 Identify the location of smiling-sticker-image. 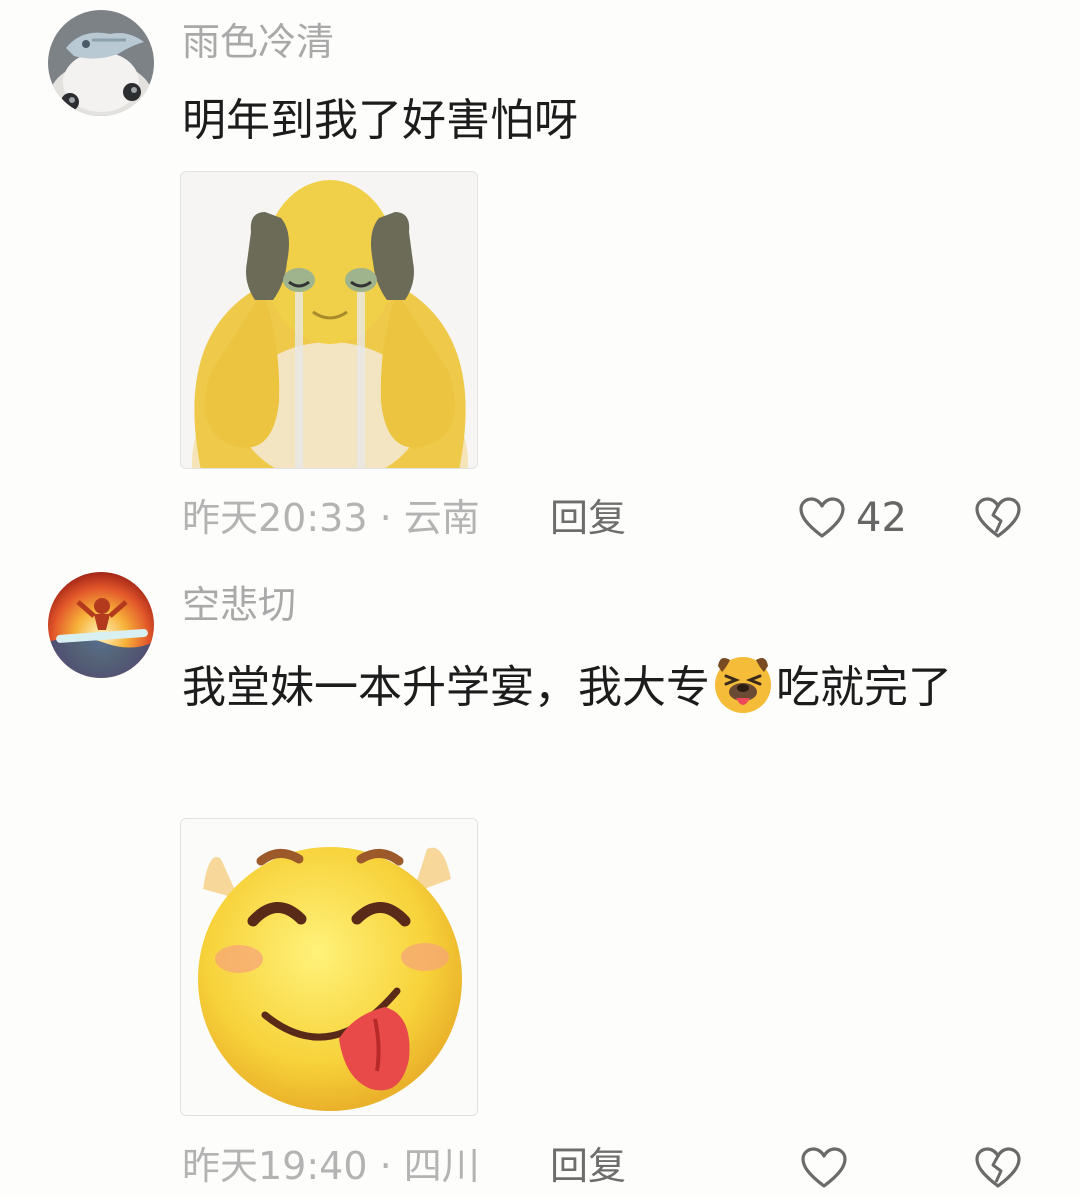
(329, 967).